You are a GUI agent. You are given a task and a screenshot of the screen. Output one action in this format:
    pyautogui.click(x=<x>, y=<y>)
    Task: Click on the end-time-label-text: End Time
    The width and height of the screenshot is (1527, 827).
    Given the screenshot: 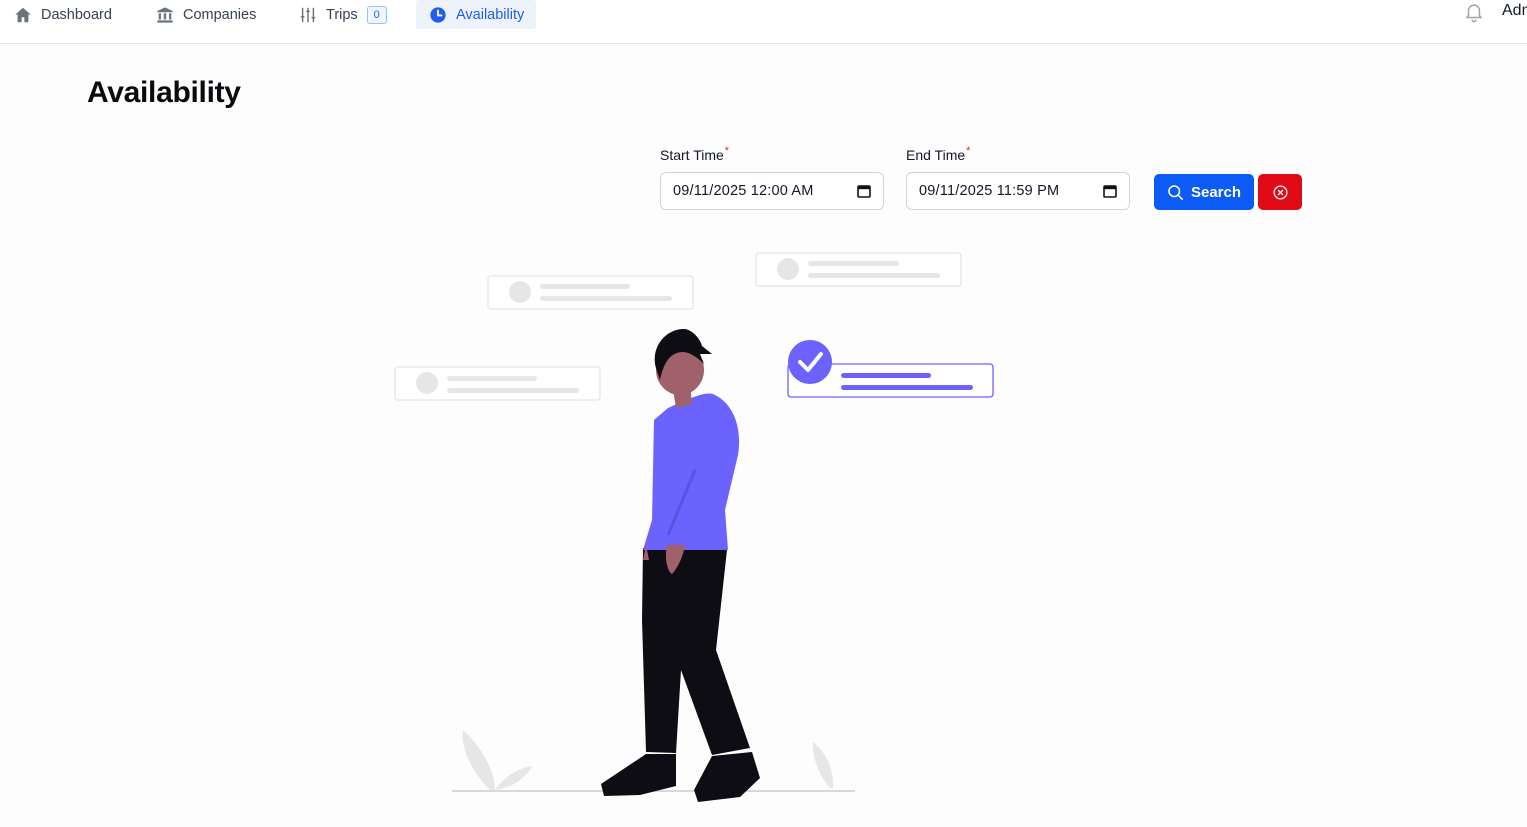 What is the action you would take?
    pyautogui.click(x=936, y=155)
    